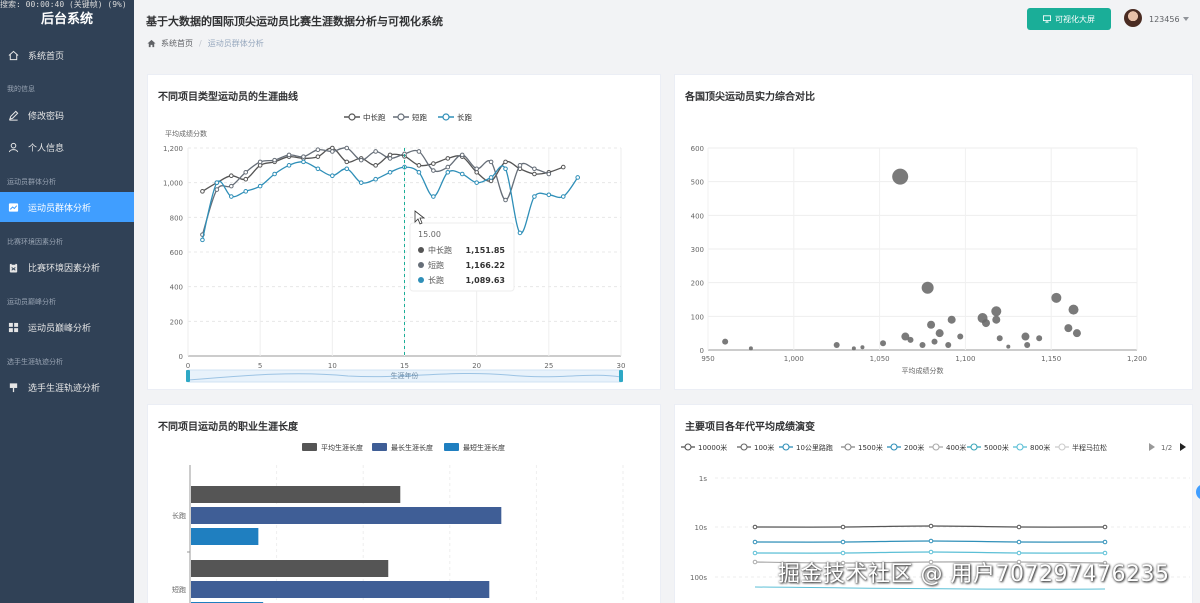  What do you see at coordinates (67, 55) in the screenshot?
I see `sidebar-item-home: 系统首页` at bounding box center [67, 55].